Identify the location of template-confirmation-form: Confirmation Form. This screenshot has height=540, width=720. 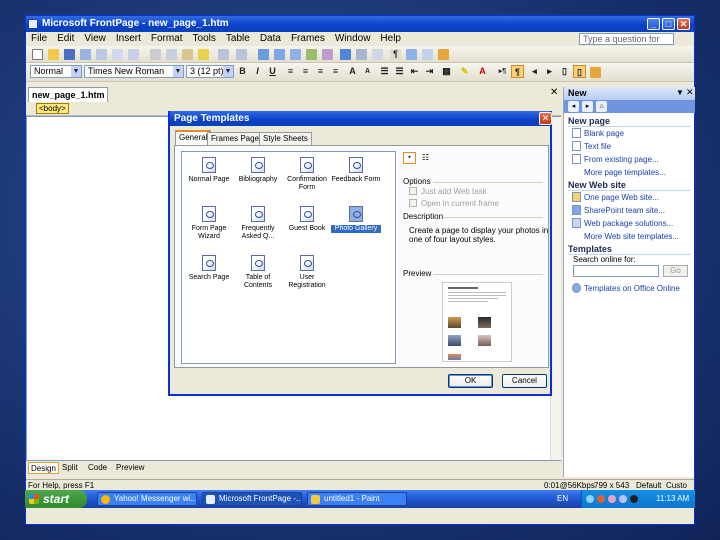
(307, 176).